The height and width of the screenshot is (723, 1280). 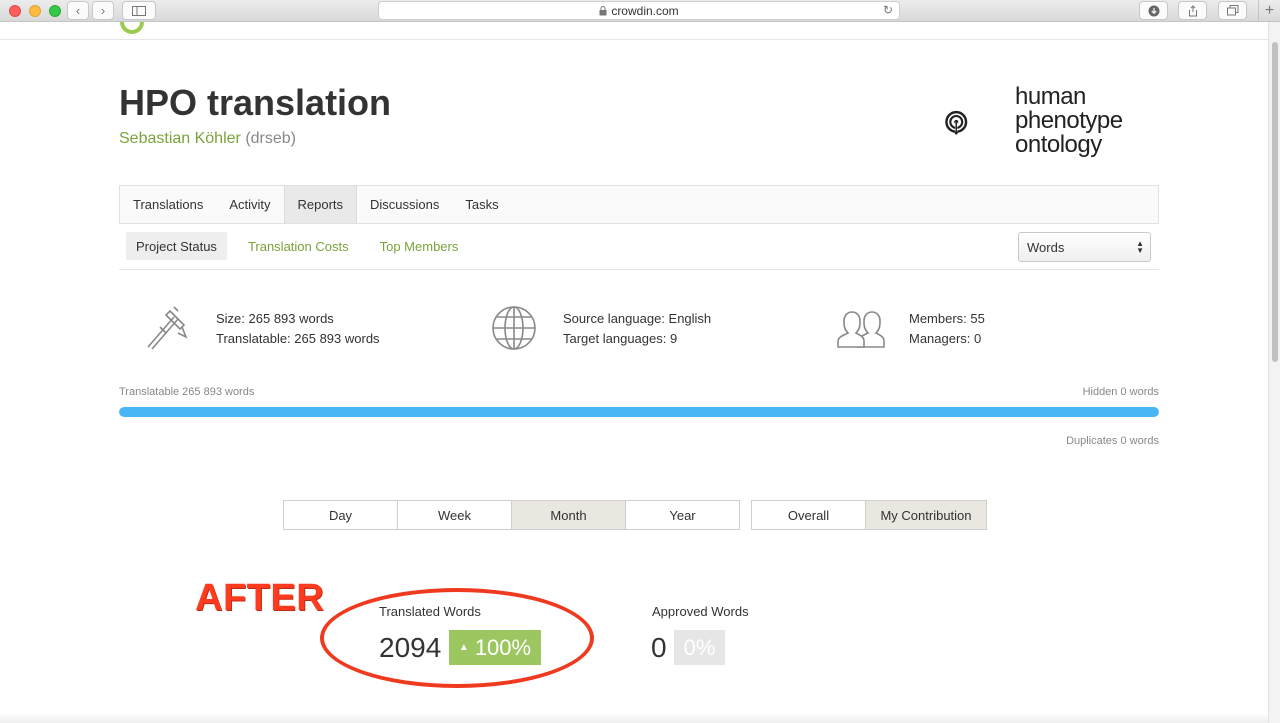 What do you see at coordinates (1140, 247) in the screenshot?
I see `select-arrows-icon: ▲ ▼` at bounding box center [1140, 247].